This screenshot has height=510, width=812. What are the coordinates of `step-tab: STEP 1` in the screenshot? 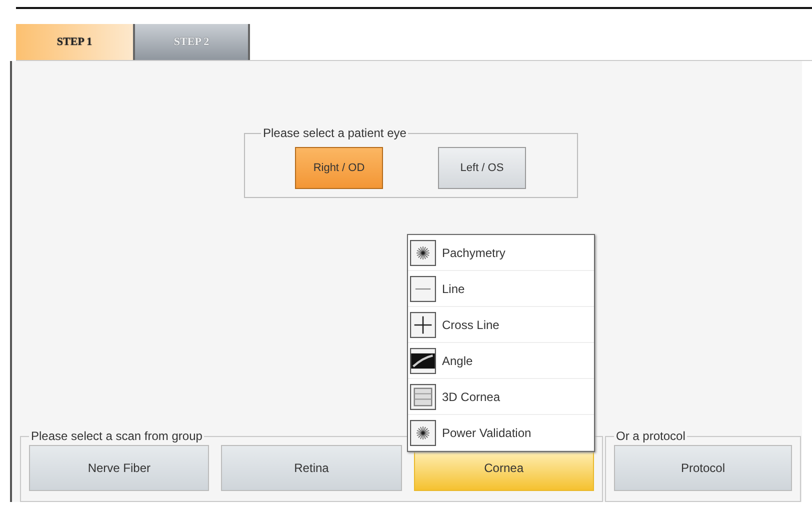 It's located at (74, 42).